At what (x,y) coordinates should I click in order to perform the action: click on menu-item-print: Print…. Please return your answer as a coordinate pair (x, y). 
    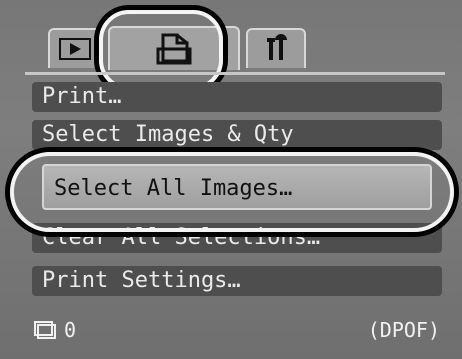
    Looking at the image, I should click on (237, 97).